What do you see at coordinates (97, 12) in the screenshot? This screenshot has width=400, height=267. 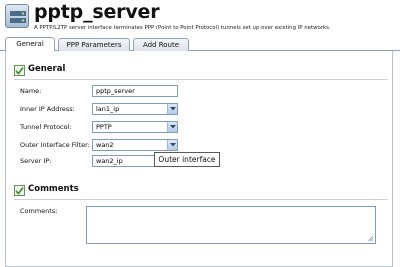 I see `page-title: pptp_server` at bounding box center [97, 12].